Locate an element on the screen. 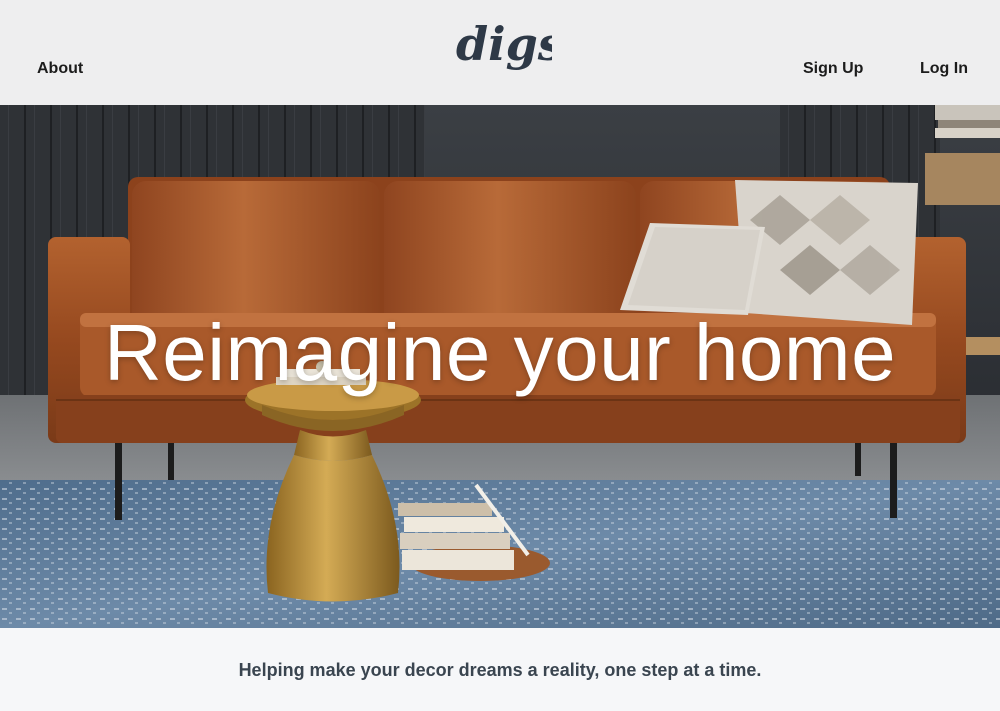 Image resolution: width=1000 pixels, height=711 pixels. logo-mark: digs is located at coordinates (510, 44).